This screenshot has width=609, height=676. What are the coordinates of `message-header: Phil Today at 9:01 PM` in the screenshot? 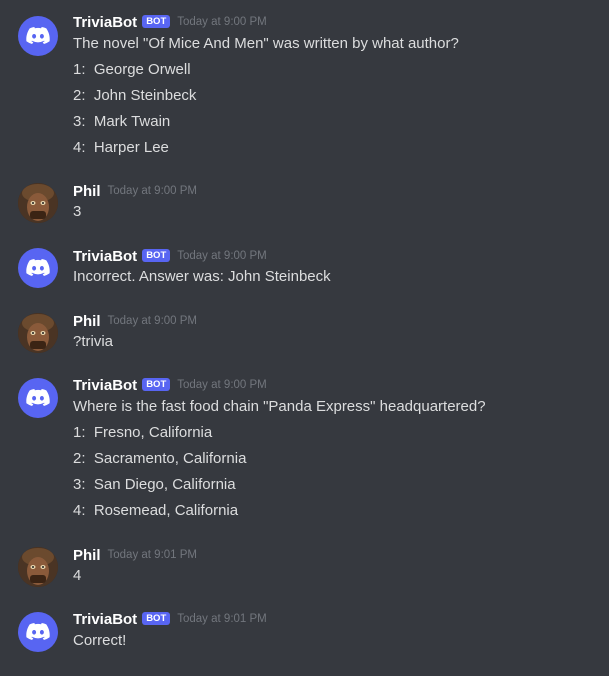 It's located at (135, 555).